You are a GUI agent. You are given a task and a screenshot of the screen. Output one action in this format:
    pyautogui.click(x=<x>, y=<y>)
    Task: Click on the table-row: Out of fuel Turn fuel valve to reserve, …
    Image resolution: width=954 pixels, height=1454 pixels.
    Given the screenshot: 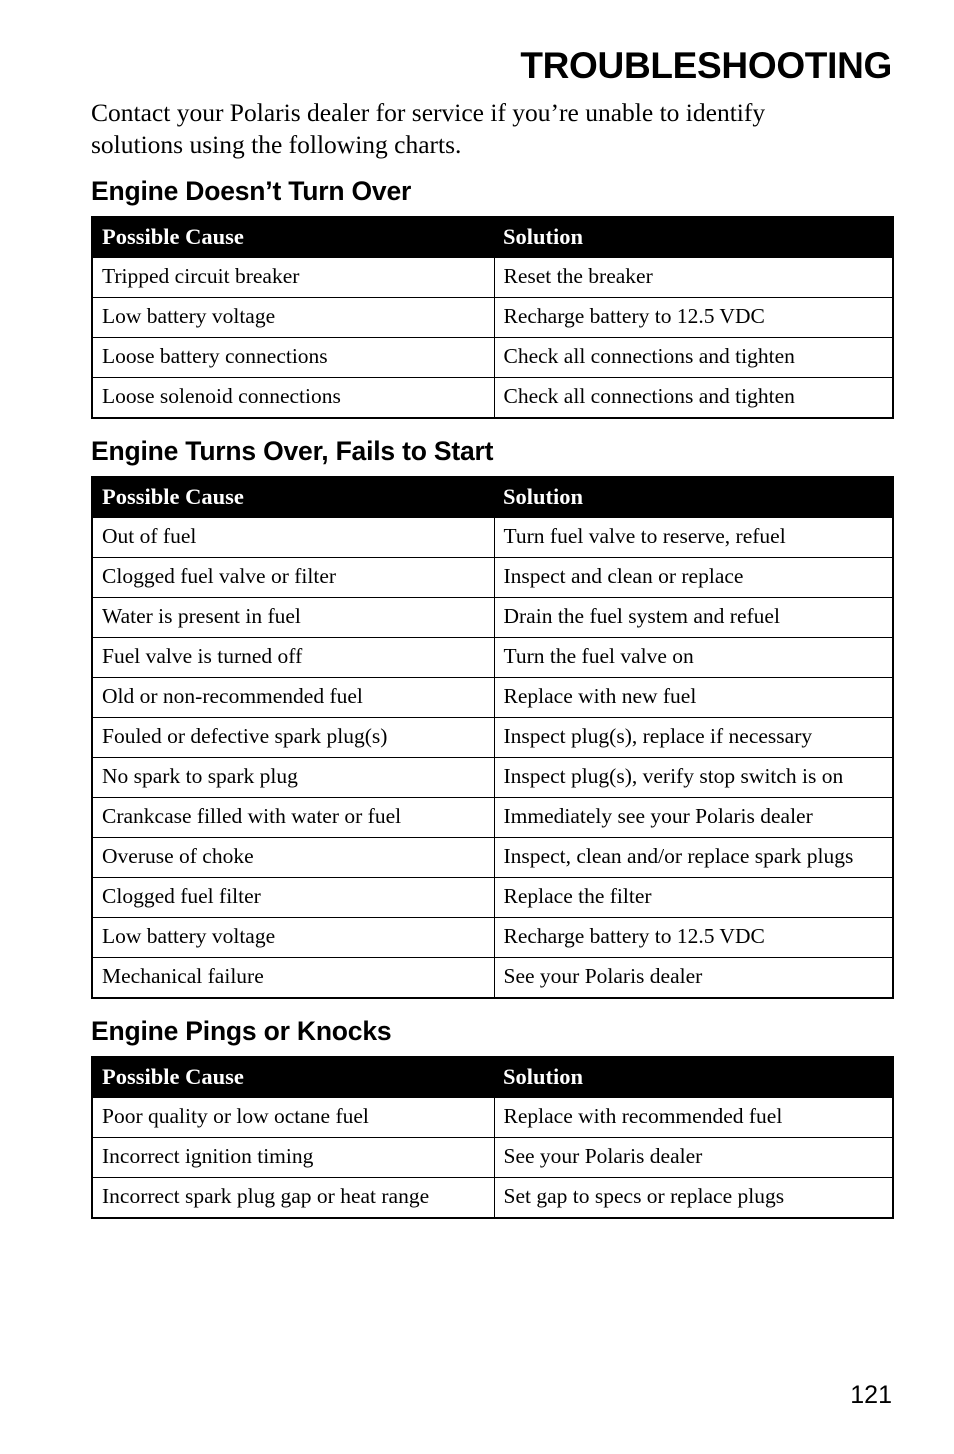 What is the action you would take?
    pyautogui.click(x=492, y=537)
    